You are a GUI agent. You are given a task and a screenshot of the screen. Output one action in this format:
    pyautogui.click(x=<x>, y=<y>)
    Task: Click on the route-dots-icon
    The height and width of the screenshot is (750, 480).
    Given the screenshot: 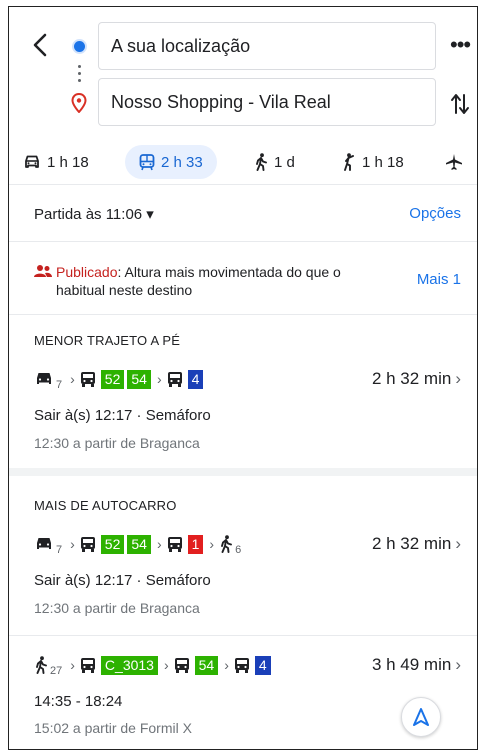 What is the action you would take?
    pyautogui.click(x=80, y=75)
    